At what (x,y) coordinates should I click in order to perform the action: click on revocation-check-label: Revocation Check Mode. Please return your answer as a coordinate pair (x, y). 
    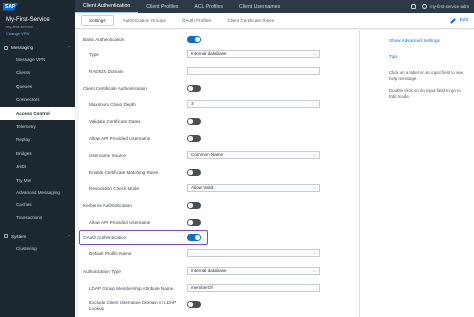
    Looking at the image, I should click on (114, 189).